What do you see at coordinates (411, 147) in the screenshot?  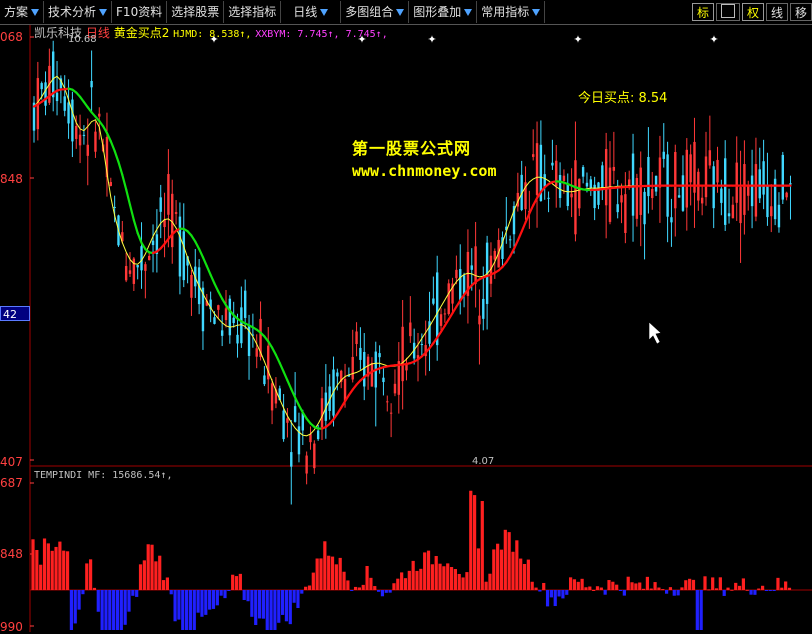 I see `watermark-title: 第一股票公式网` at bounding box center [411, 147].